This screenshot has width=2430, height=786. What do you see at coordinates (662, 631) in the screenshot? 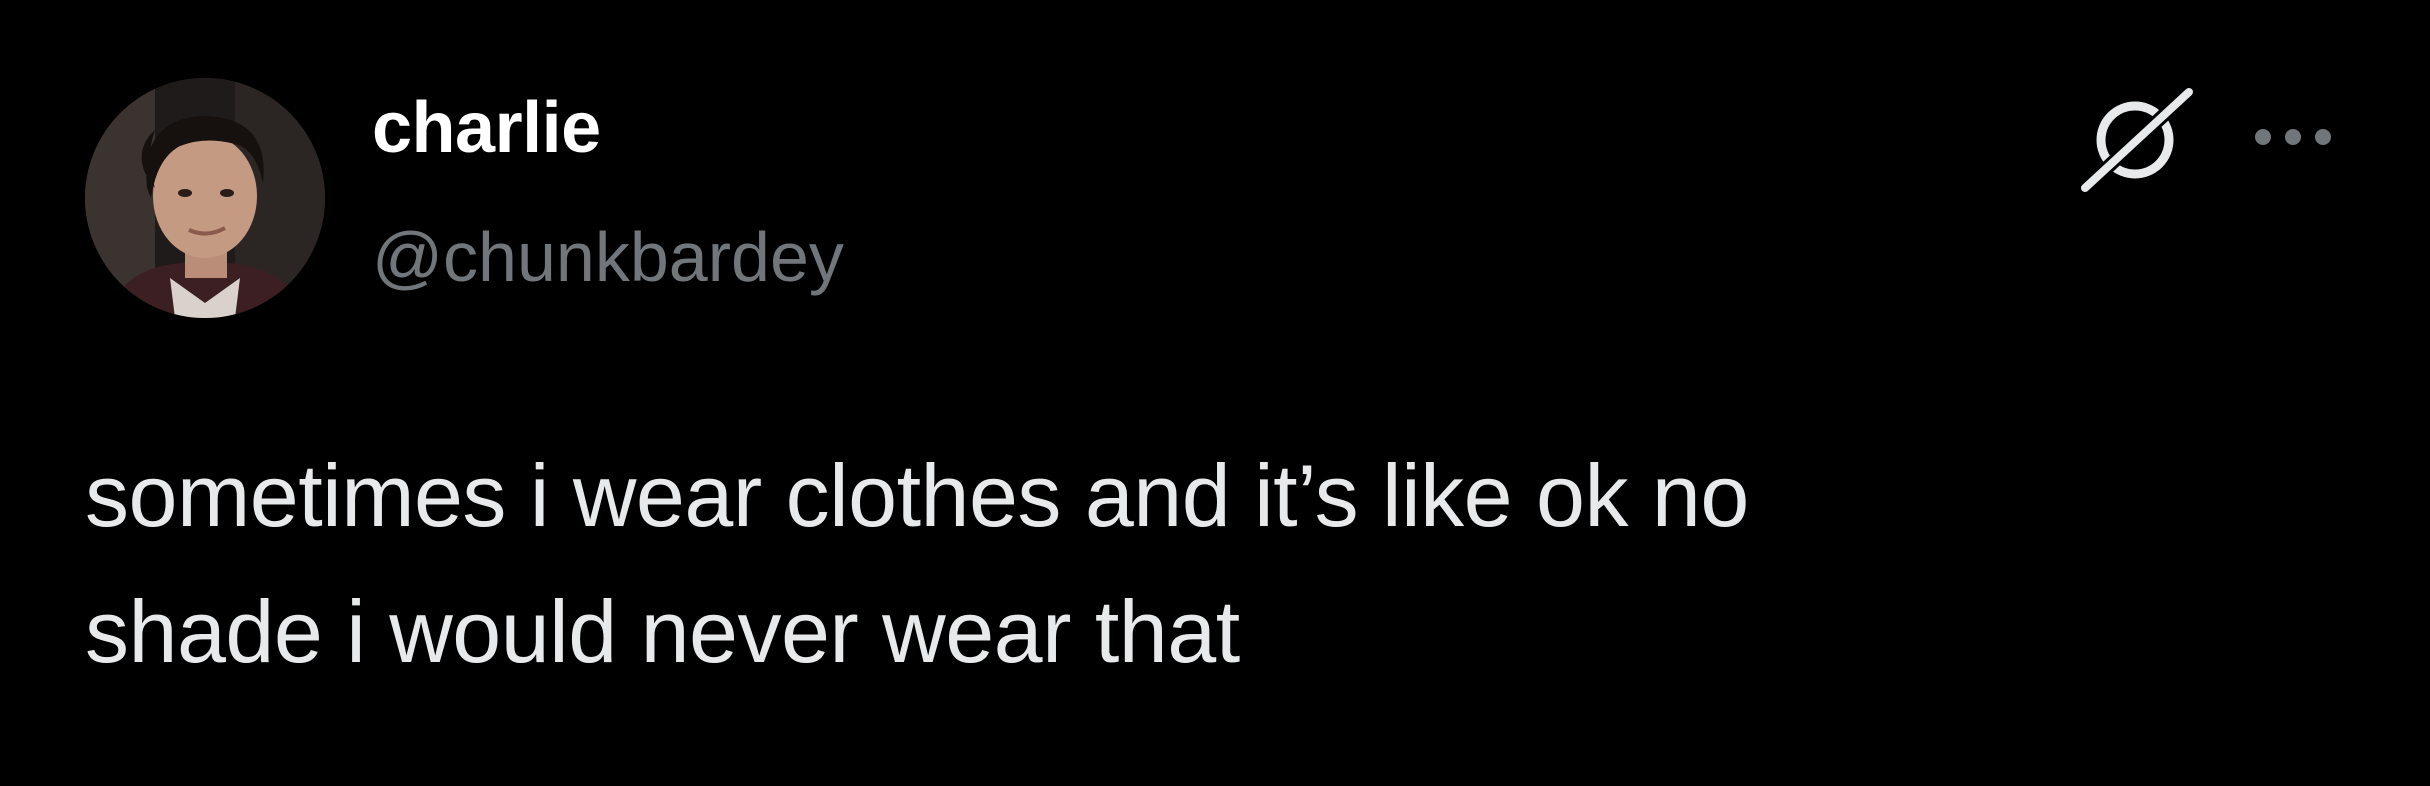
I see `tweet-text-line: shade i would never wear that` at bounding box center [662, 631].